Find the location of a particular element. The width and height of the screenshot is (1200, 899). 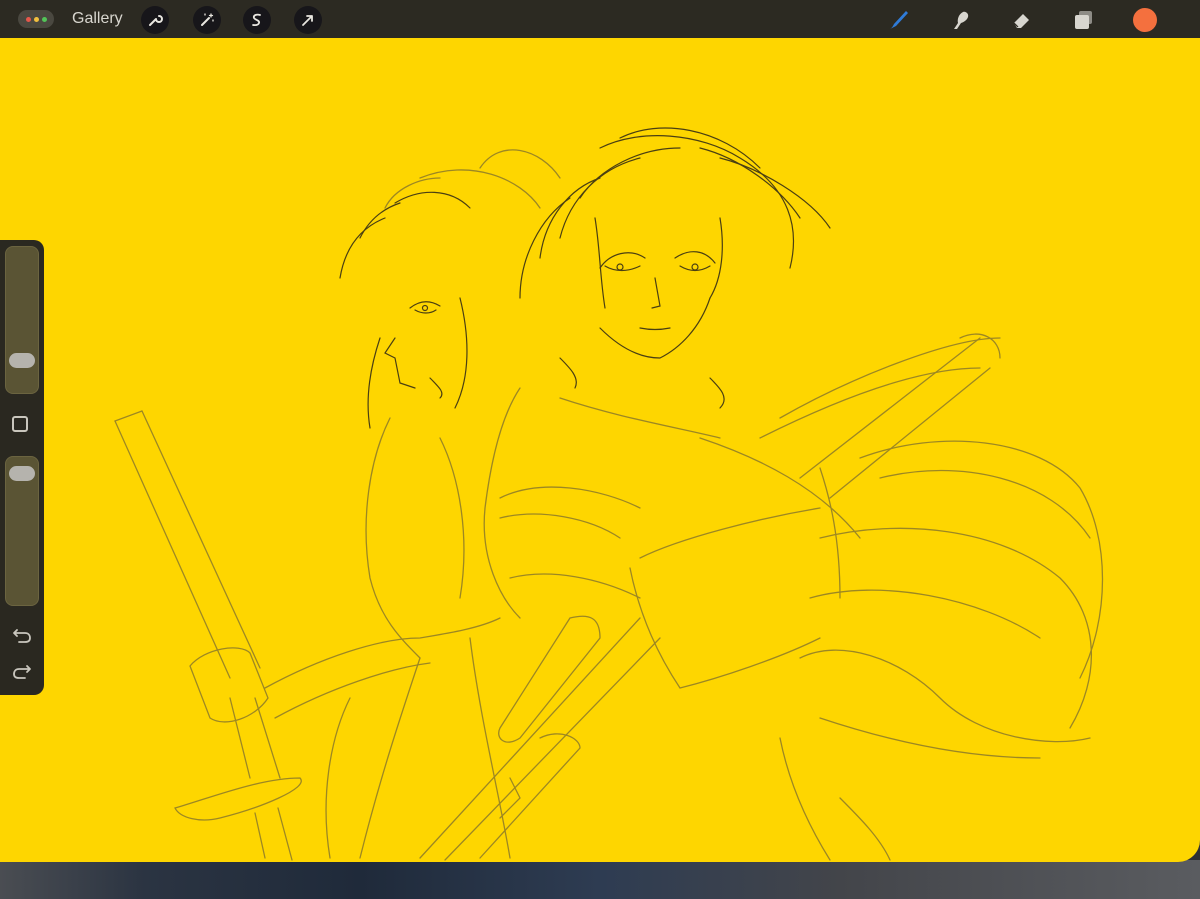

brush-size-slider is located at coordinates (22, 320).